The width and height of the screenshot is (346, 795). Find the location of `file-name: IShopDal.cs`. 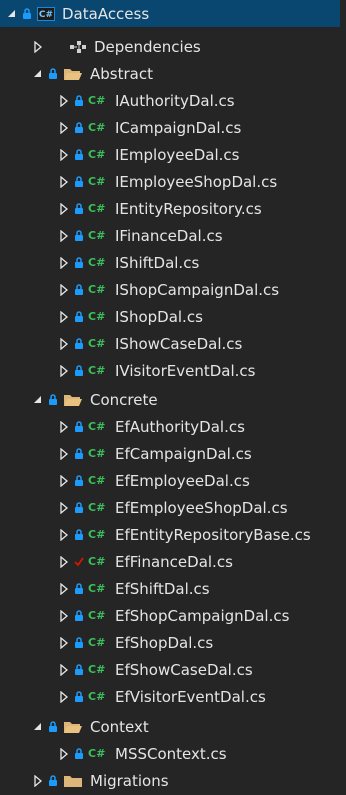

file-name: IShopDal.cs is located at coordinates (159, 316).